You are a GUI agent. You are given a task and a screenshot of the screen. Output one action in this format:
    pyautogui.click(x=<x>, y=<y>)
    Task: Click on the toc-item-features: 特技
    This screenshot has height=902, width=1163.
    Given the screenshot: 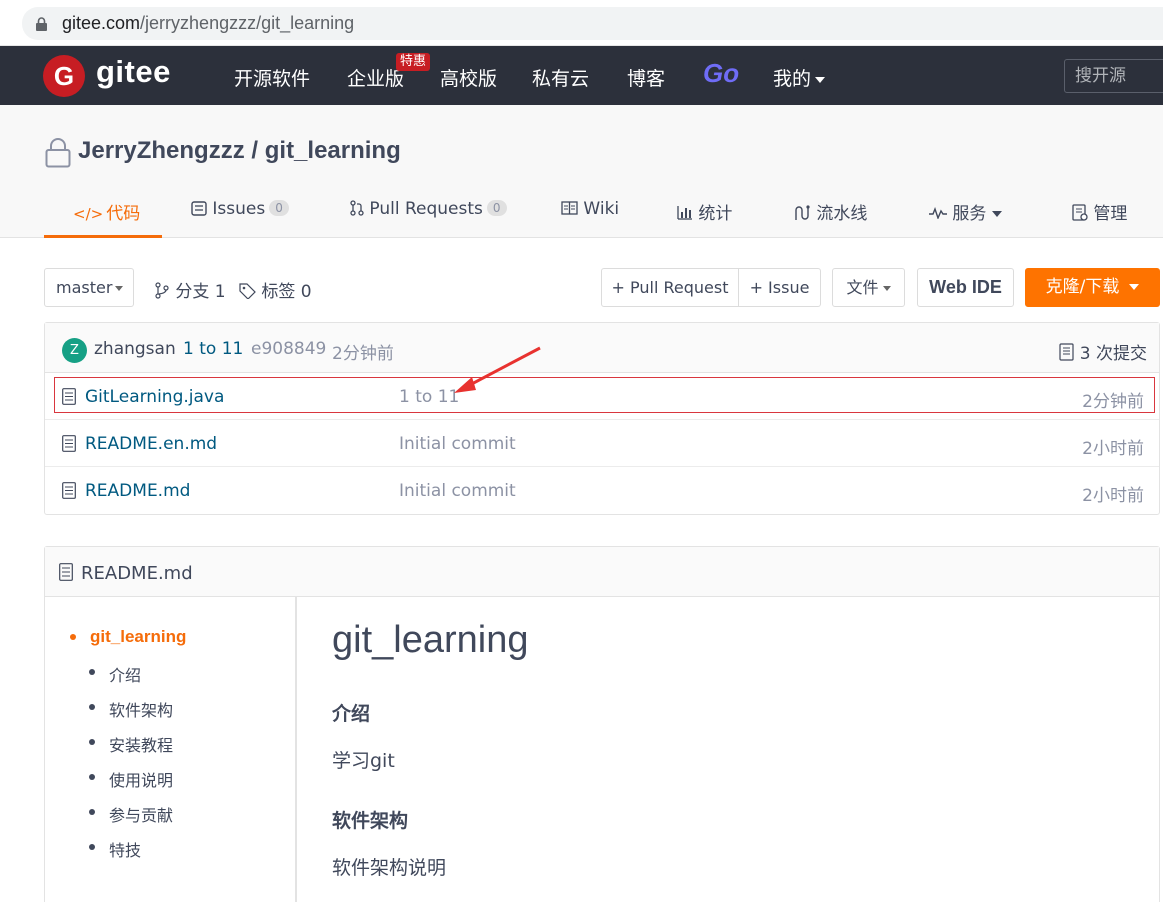 What is the action you would take?
    pyautogui.click(x=115, y=849)
    